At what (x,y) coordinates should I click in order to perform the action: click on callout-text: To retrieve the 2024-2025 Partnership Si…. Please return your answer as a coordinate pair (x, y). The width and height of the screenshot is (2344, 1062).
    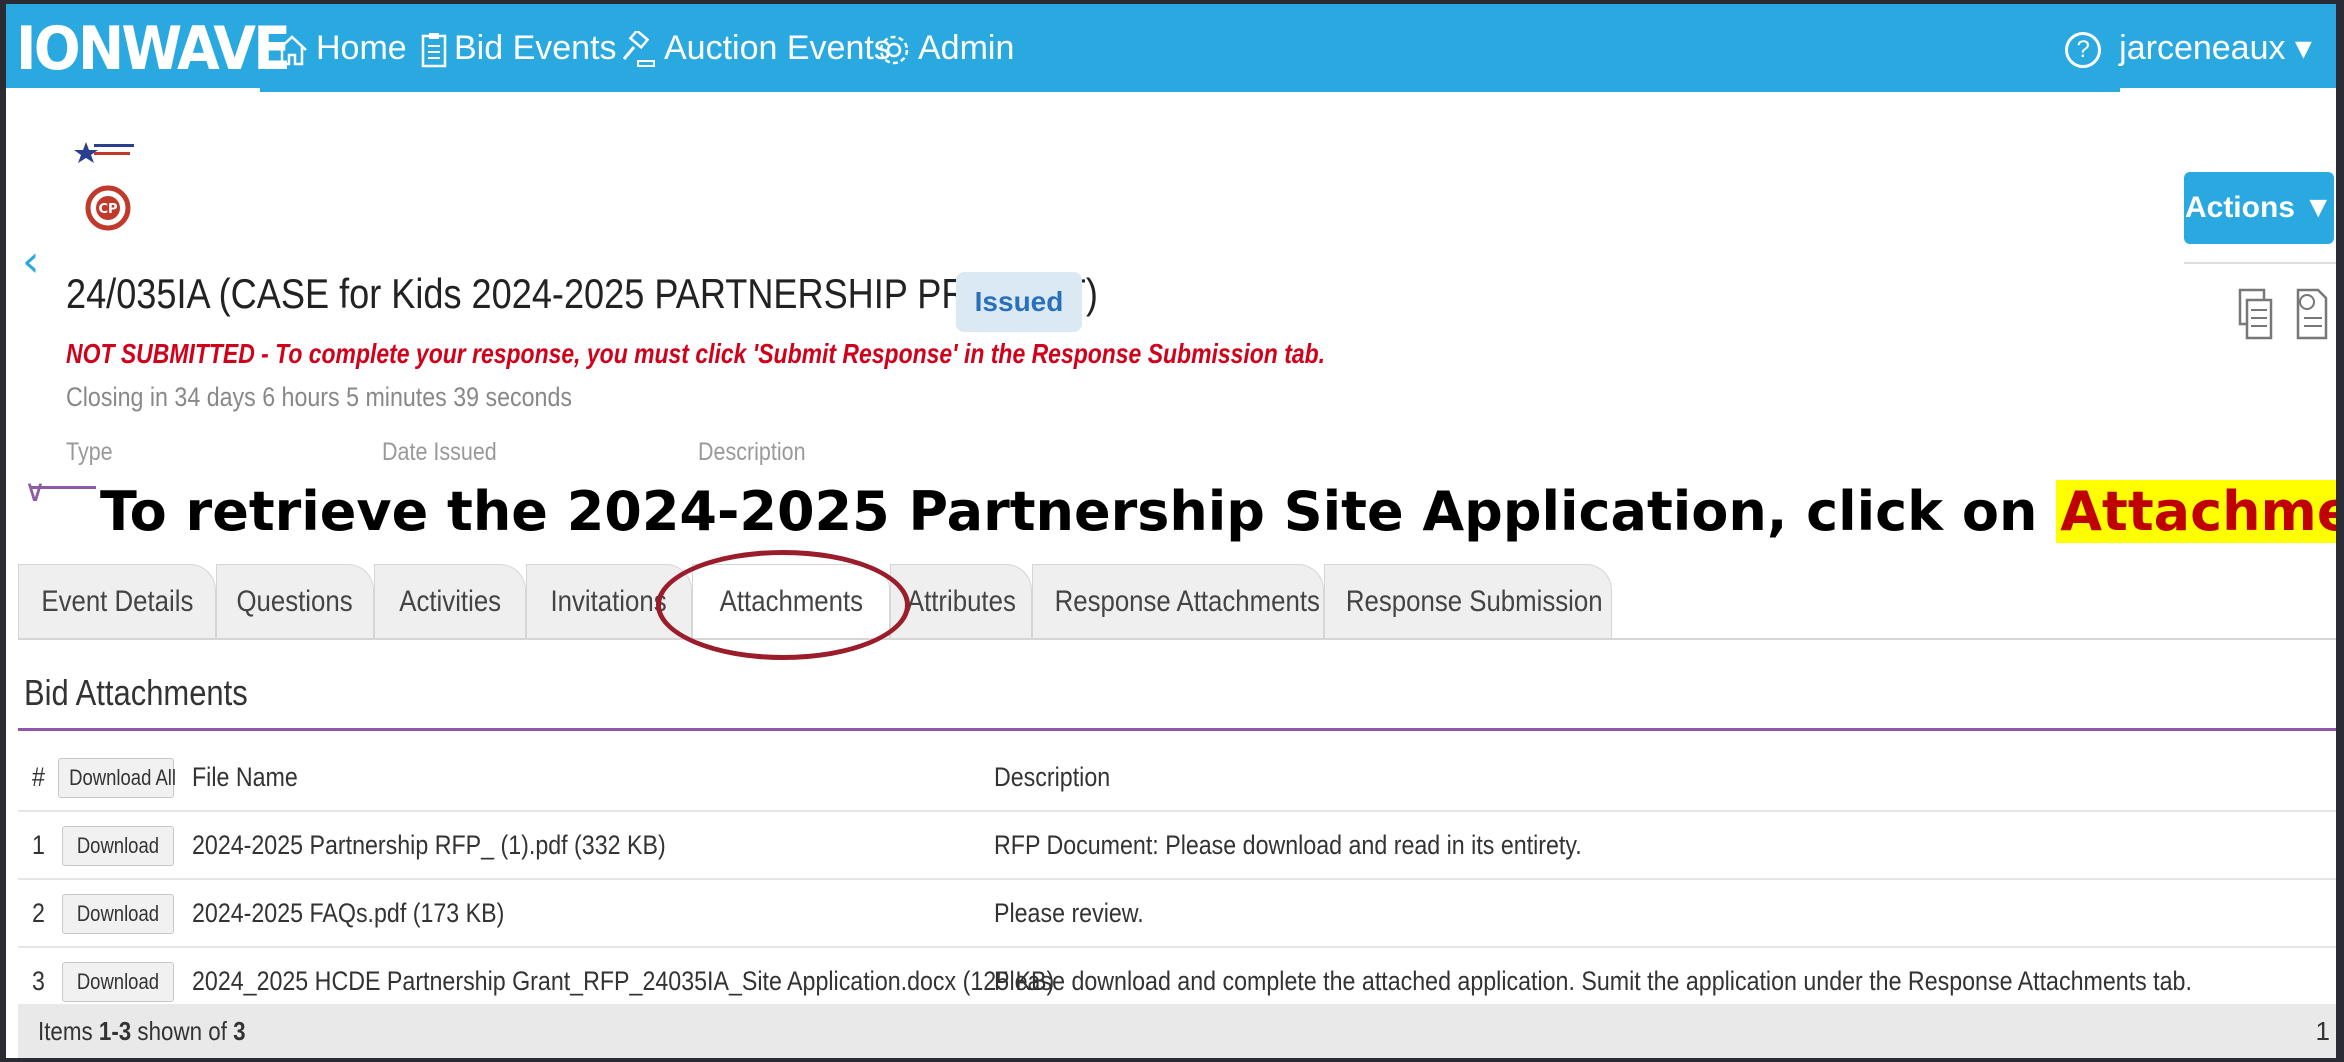
    Looking at the image, I should click on (1078, 511).